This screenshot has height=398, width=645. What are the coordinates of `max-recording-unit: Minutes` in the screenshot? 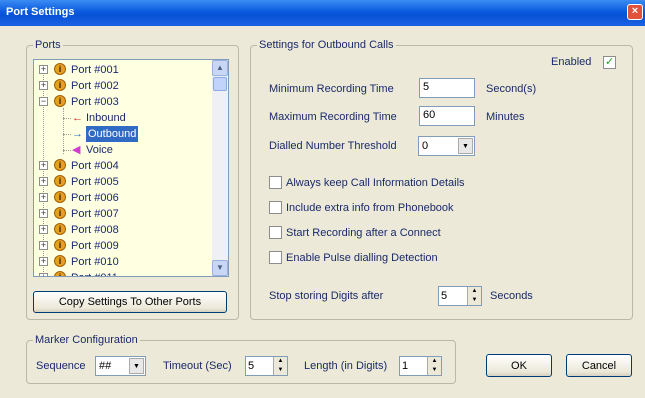 It's located at (505, 117).